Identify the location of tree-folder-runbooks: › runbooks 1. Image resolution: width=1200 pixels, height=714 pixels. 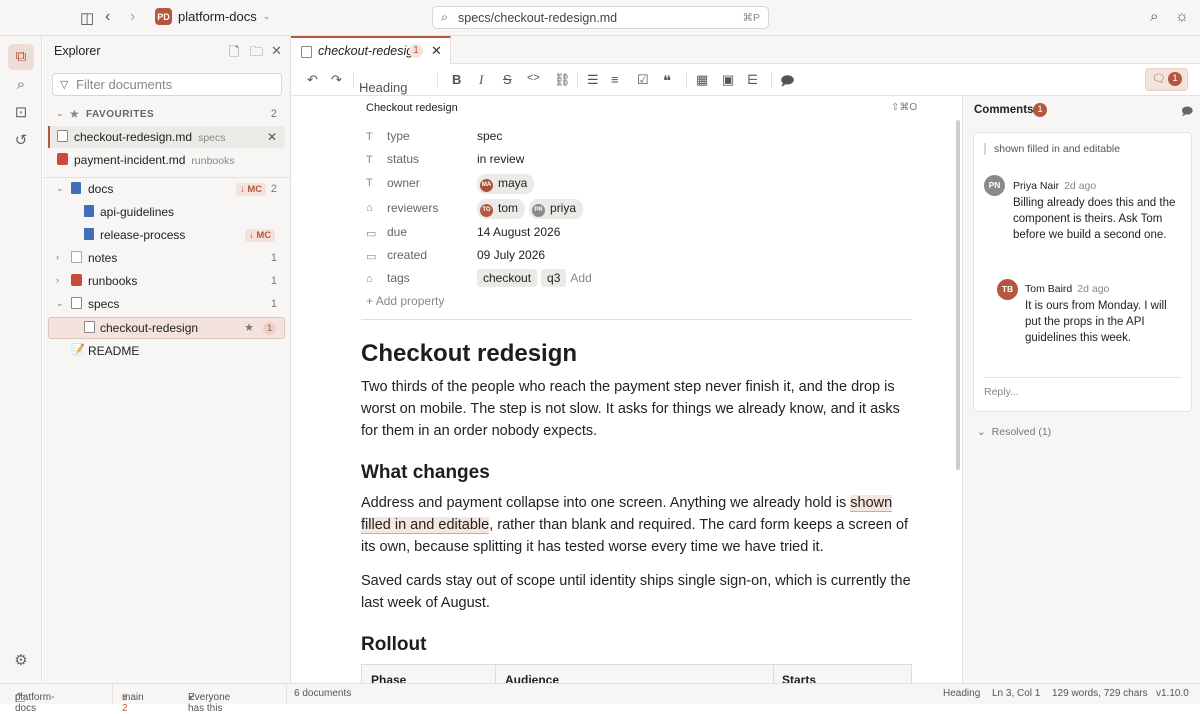
(166, 281).